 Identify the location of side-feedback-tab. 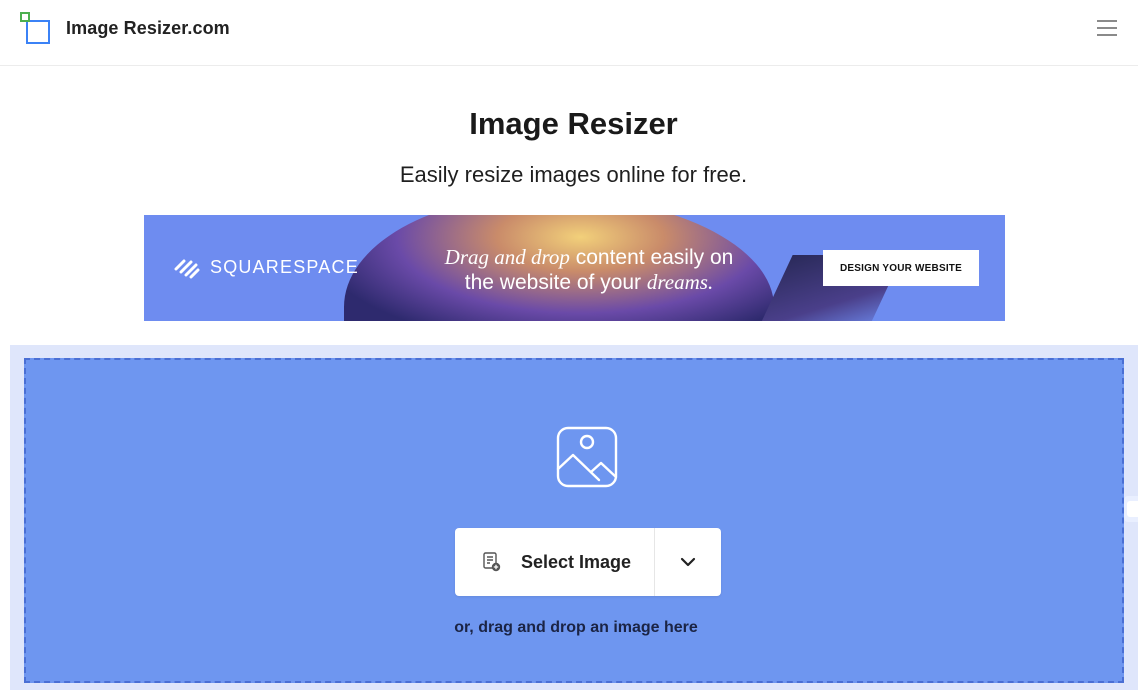
(1131, 509).